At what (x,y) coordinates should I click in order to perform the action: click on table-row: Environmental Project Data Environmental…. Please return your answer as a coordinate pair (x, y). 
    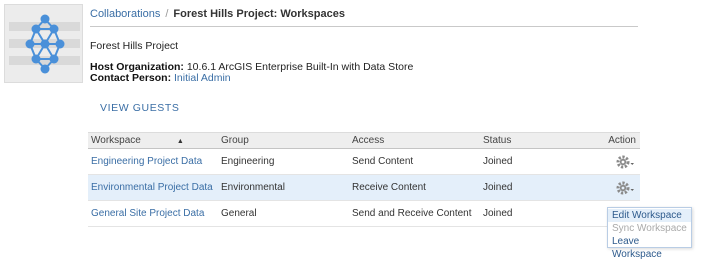
    Looking at the image, I should click on (364, 187).